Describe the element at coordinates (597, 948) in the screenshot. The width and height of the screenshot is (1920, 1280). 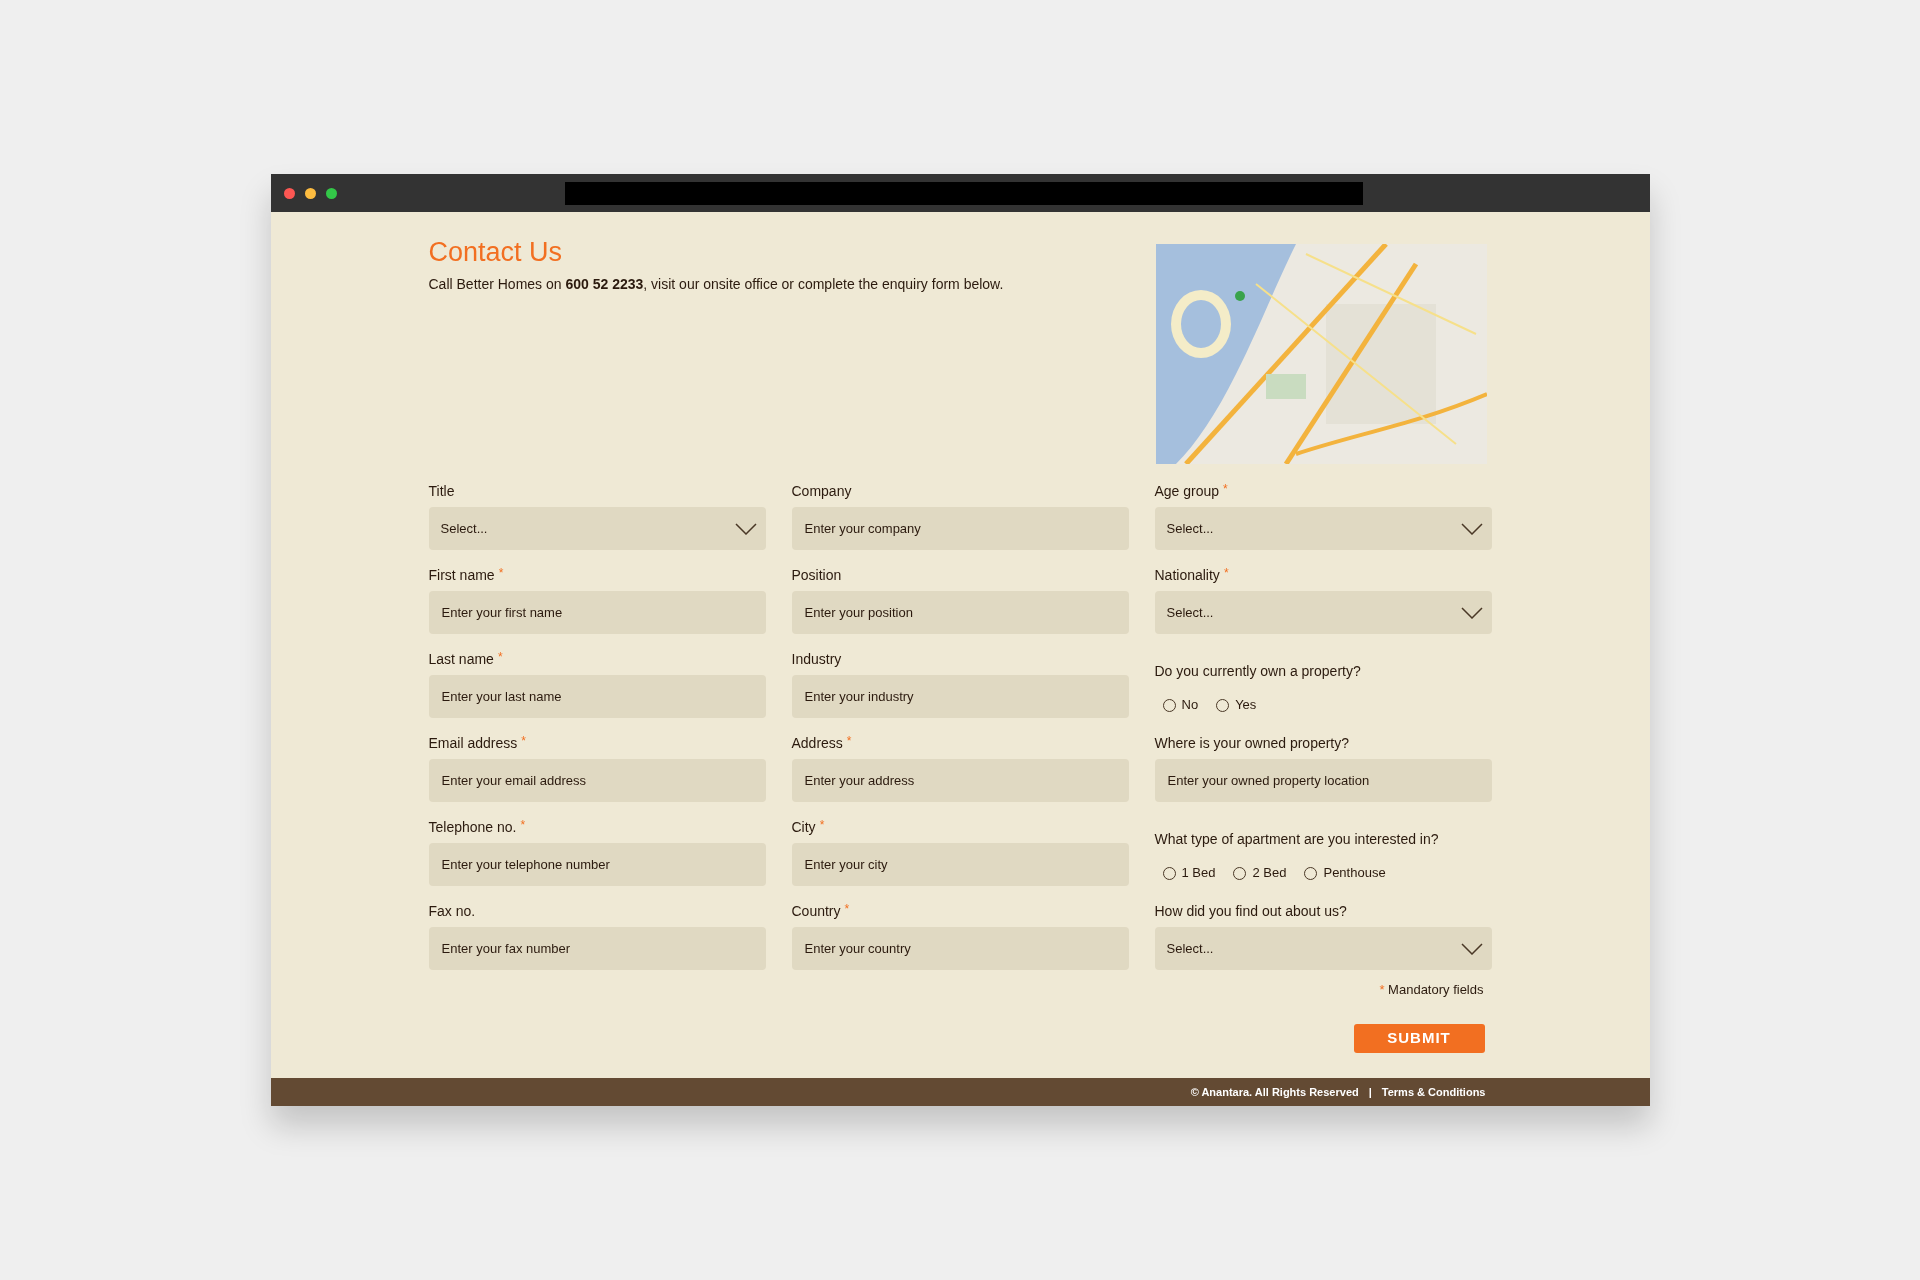
I see `input-field: Enter your fax number` at that location.